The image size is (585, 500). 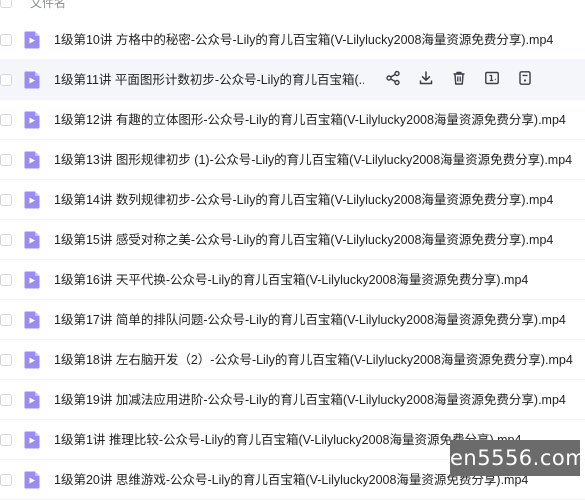 What do you see at coordinates (517, 458) in the screenshot?
I see `watermark: en5556.com` at bounding box center [517, 458].